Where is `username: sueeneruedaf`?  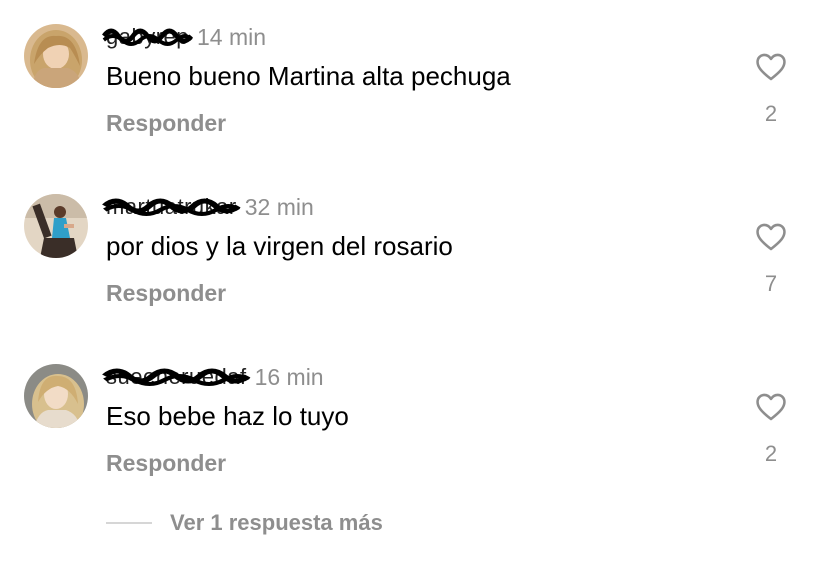
username: sueeneruedaf is located at coordinates (176, 377).